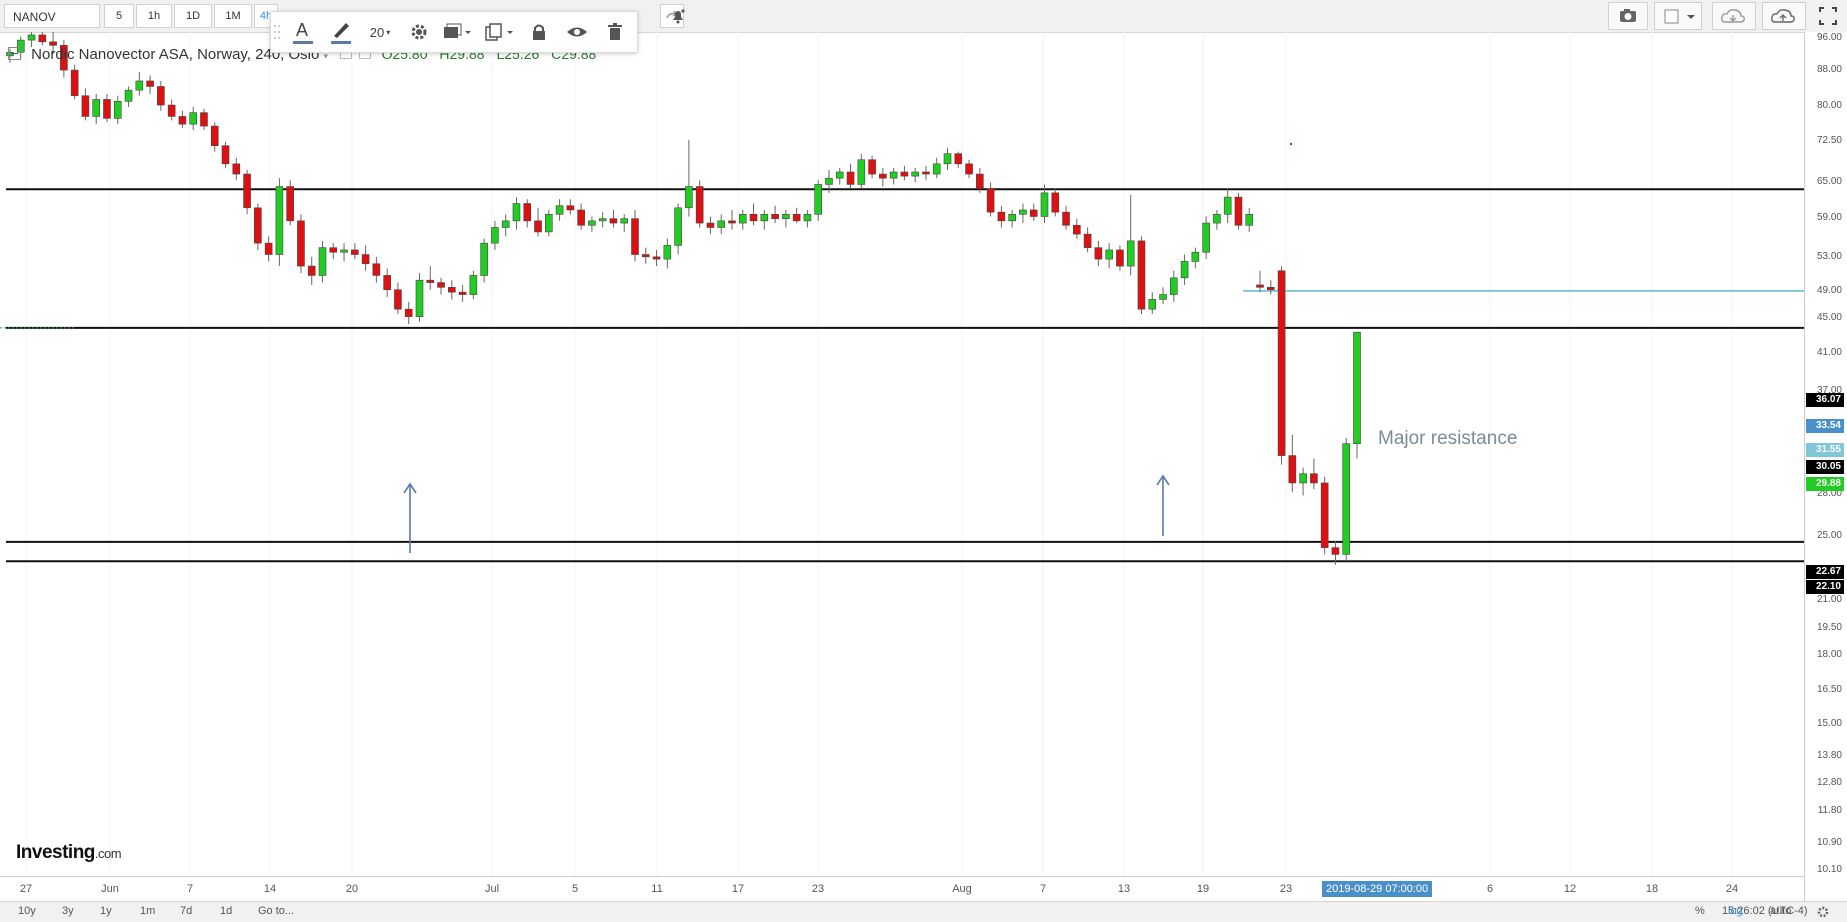 Image resolution: width=1847 pixels, height=922 pixels. I want to click on range-1m: 1m, so click(147, 911).